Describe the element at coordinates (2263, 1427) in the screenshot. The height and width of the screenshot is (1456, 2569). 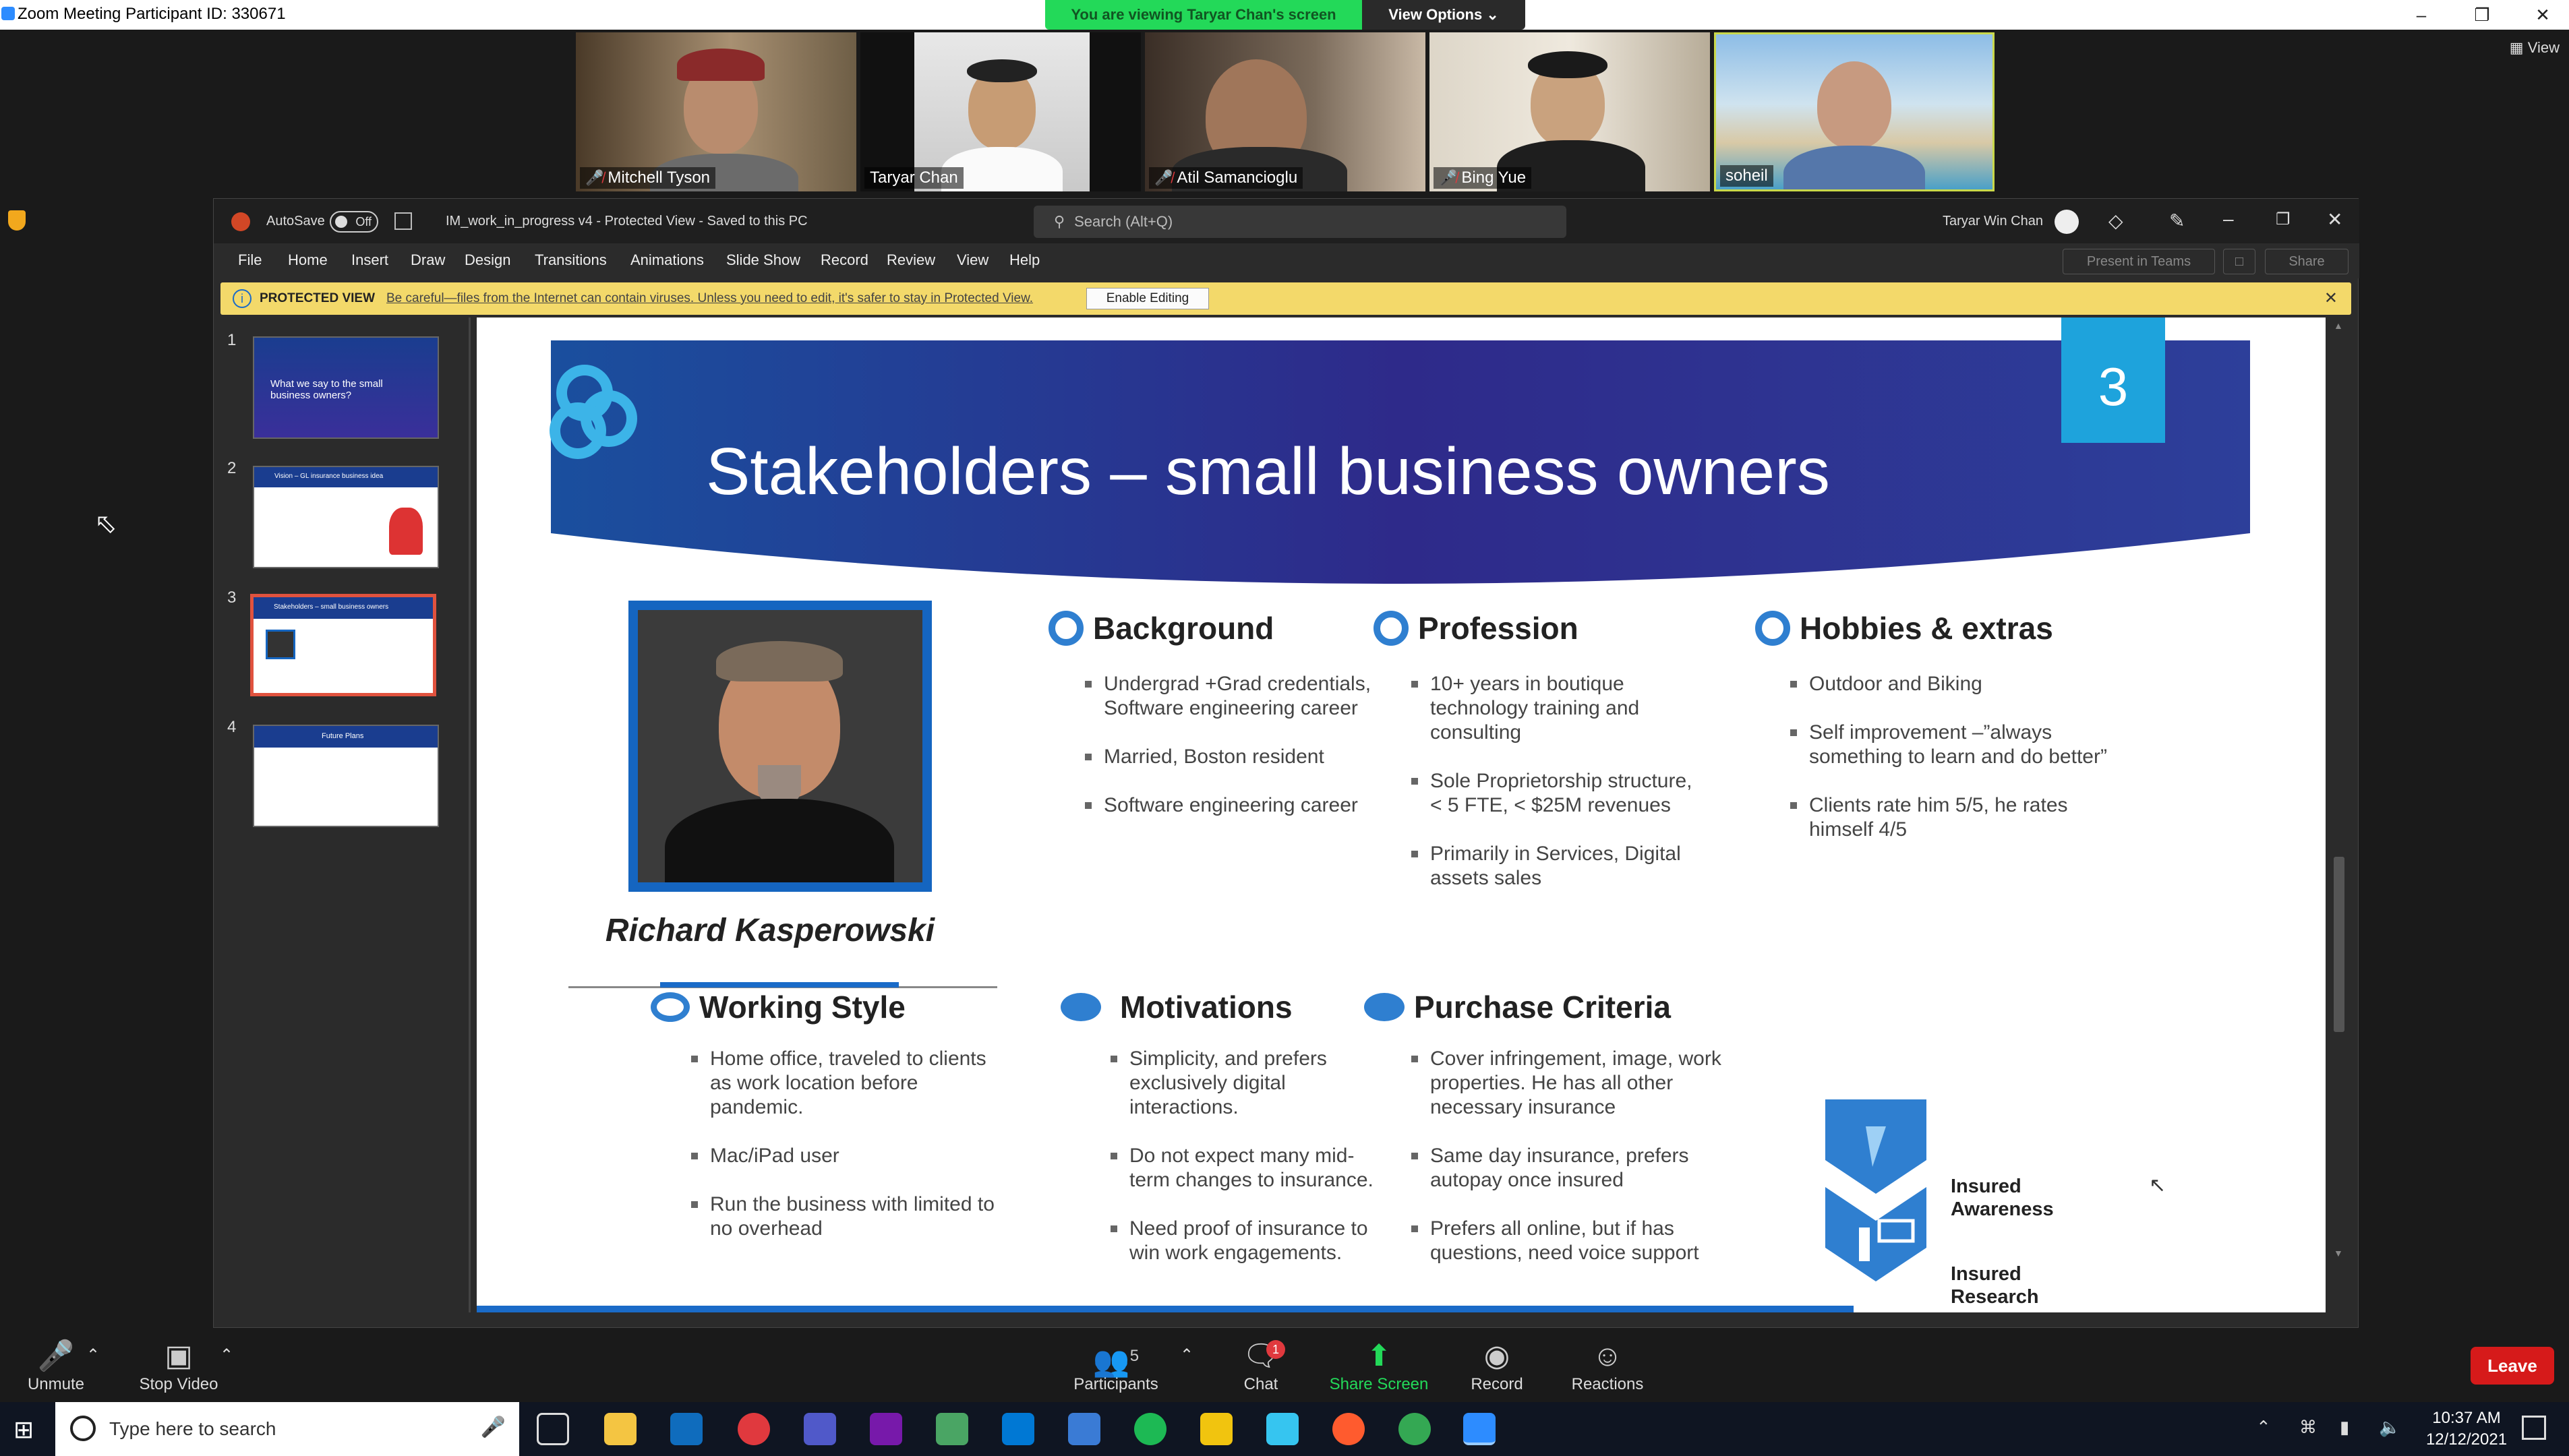
I see `chevron-up-icon: ⌃` at that location.